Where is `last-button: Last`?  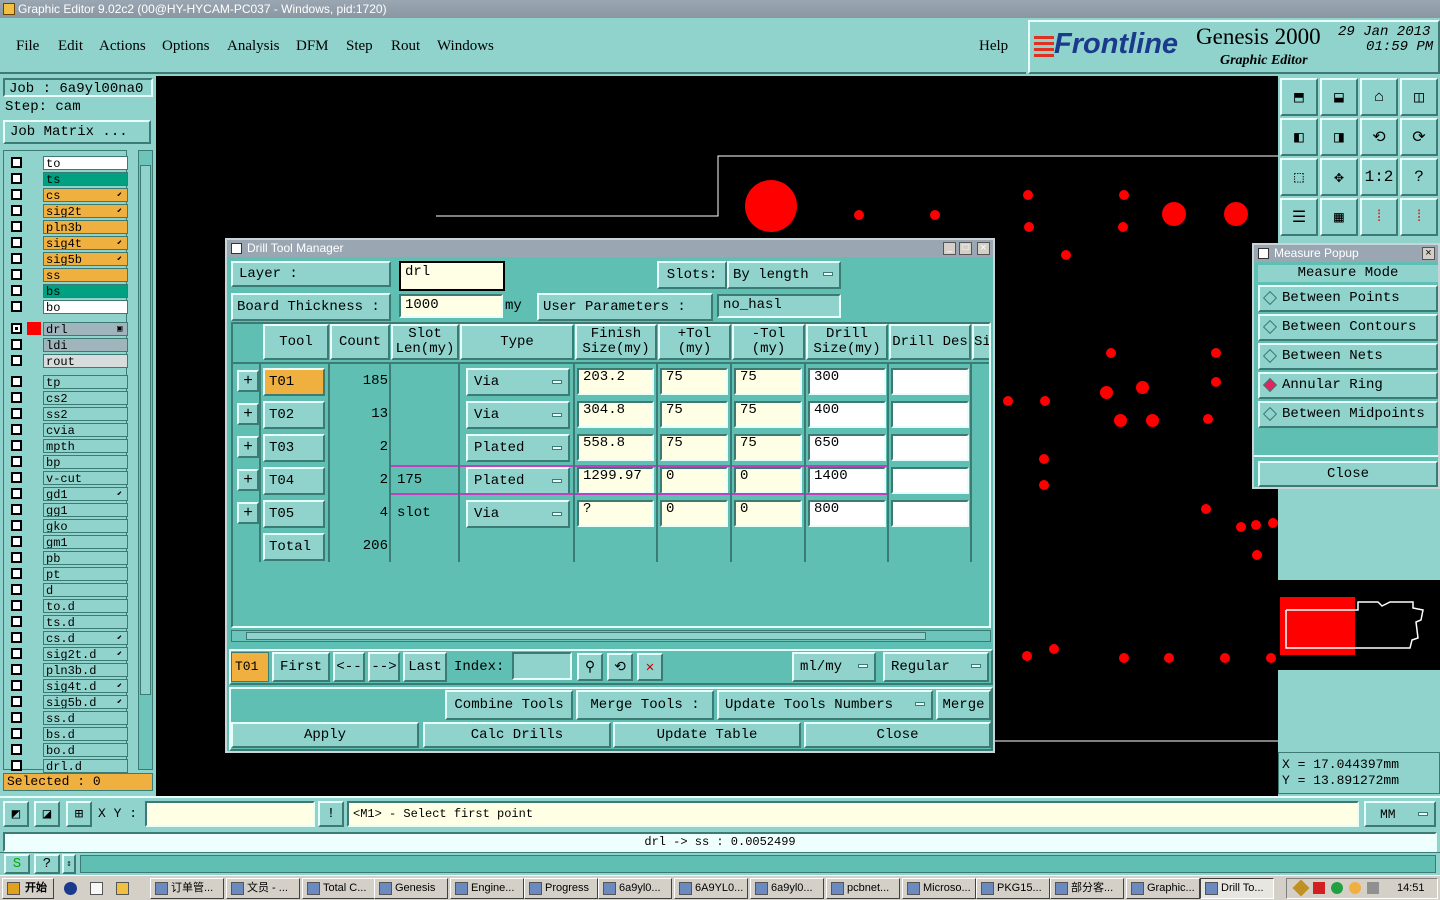
last-button: Last is located at coordinates (425, 667).